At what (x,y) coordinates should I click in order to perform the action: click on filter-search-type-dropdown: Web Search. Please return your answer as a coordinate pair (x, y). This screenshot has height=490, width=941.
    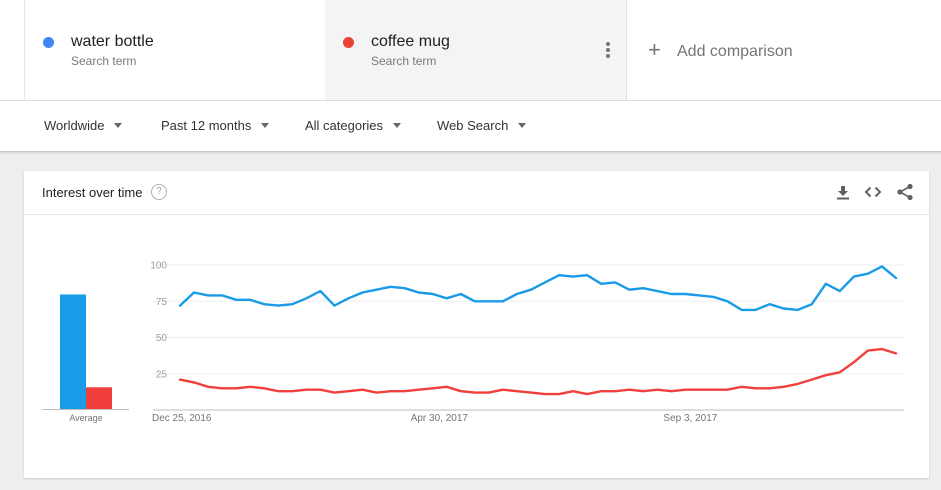
    Looking at the image, I should click on (482, 125).